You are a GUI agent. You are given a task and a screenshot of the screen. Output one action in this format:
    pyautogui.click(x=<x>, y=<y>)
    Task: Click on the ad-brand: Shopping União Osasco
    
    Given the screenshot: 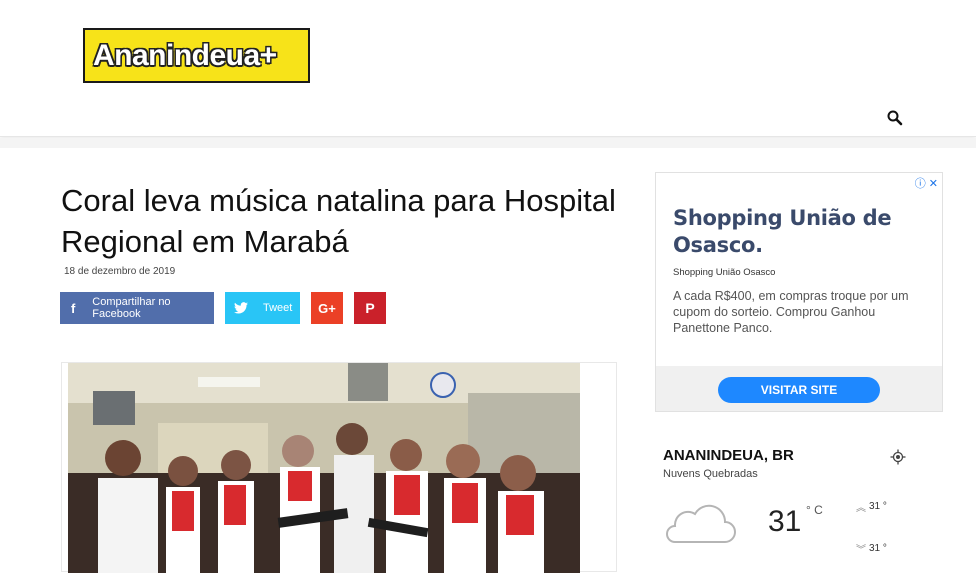 What is the action you would take?
    pyautogui.click(x=724, y=272)
    